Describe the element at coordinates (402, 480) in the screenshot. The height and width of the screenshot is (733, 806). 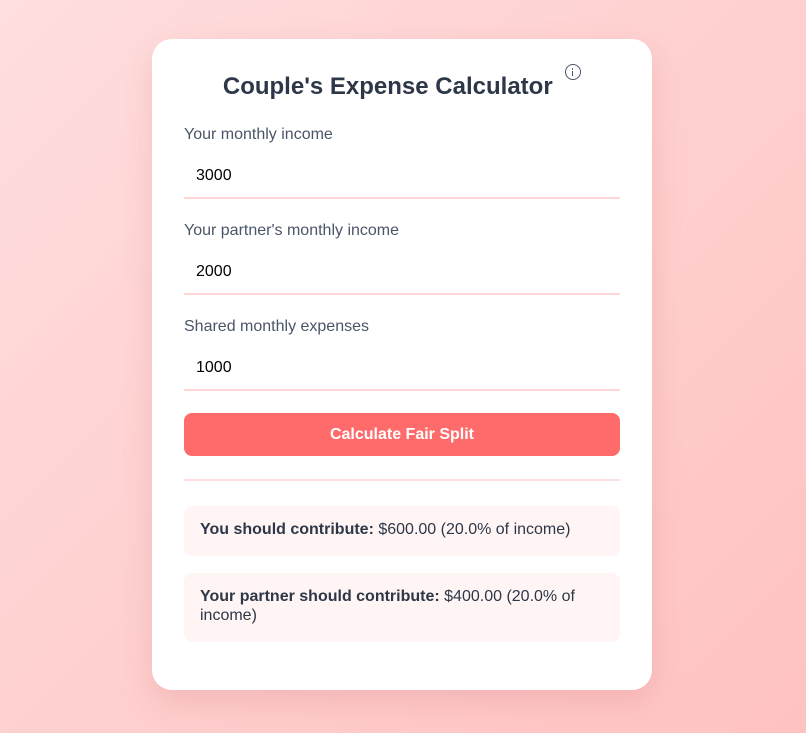
I see `divider` at that location.